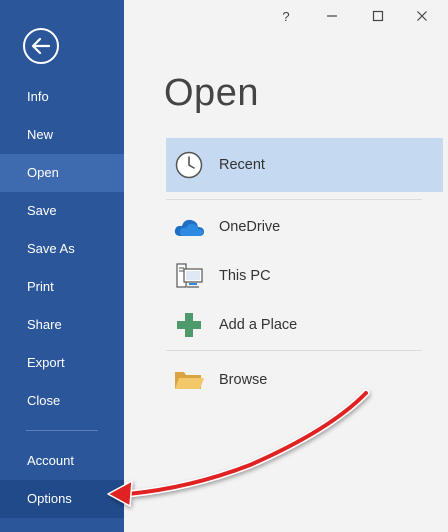 The image size is (448, 532). What do you see at coordinates (62, 249) in the screenshot?
I see `sidebar-item-save-as: Save As` at bounding box center [62, 249].